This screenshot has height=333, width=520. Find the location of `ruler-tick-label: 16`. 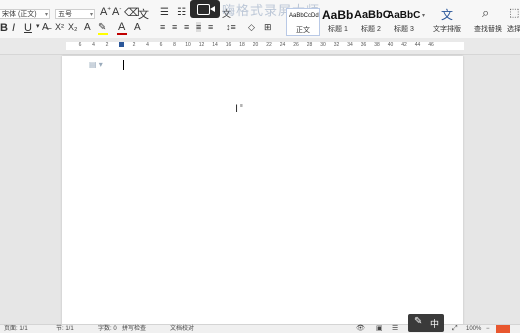

ruler-tick-label: 16 is located at coordinates (228, 45).